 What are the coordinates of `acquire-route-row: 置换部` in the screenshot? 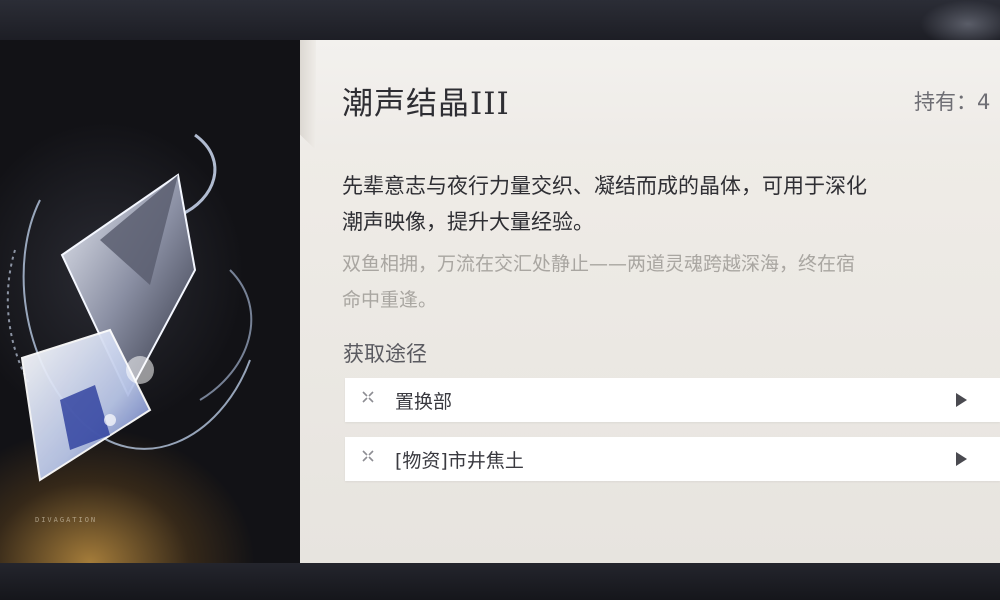 It's located at (672, 400).